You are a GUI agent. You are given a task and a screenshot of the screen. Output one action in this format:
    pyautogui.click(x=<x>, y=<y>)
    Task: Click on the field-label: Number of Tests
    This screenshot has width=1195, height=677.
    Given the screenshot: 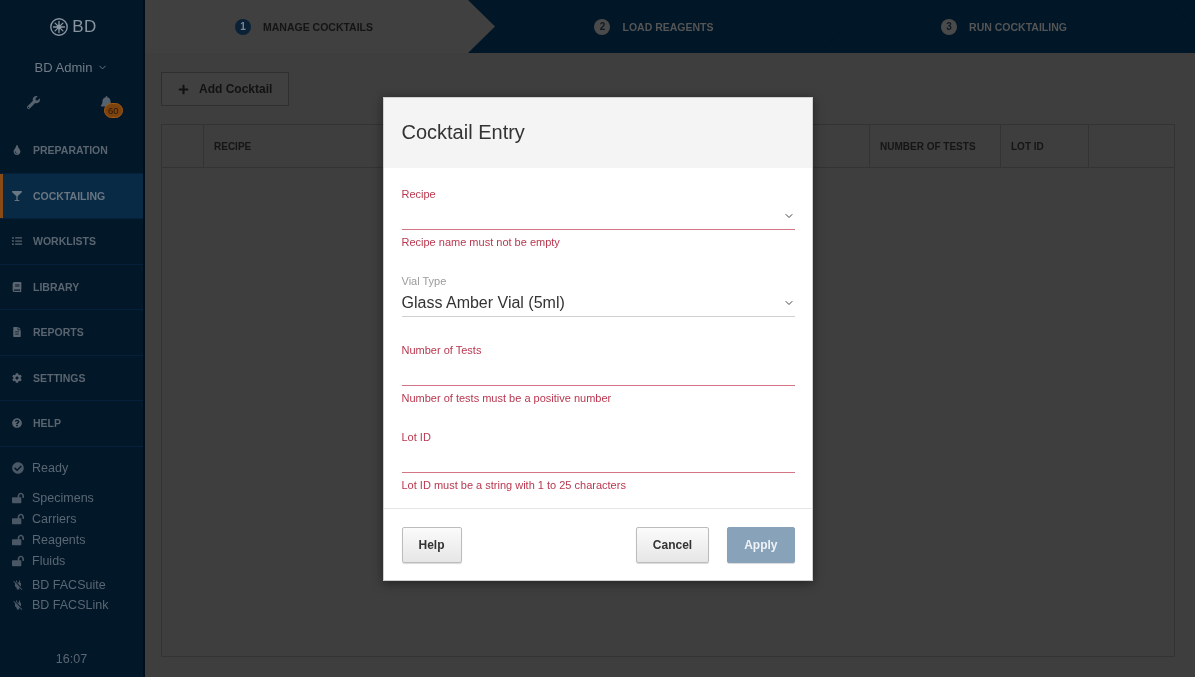 What is the action you would take?
    pyautogui.click(x=442, y=349)
    